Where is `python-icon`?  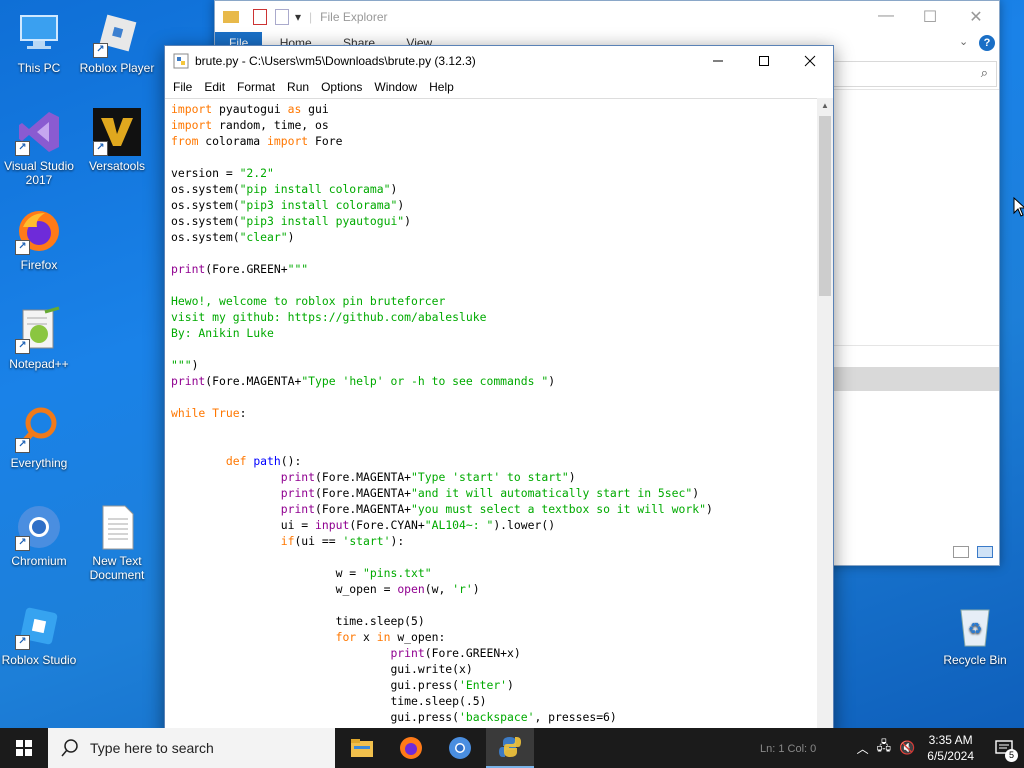 python-icon is located at coordinates (510, 747).